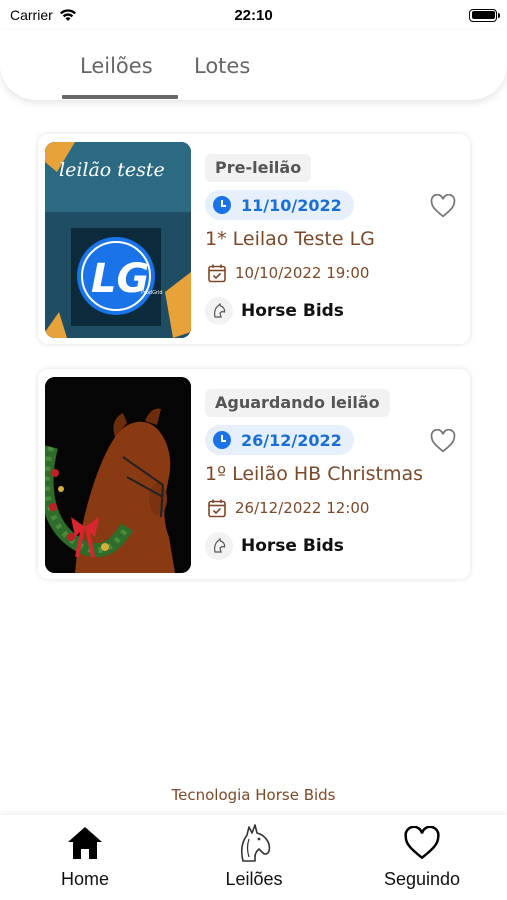 This screenshot has height=900, width=507. Describe the element at coordinates (484, 15) in the screenshot. I see `battery-icon` at that location.